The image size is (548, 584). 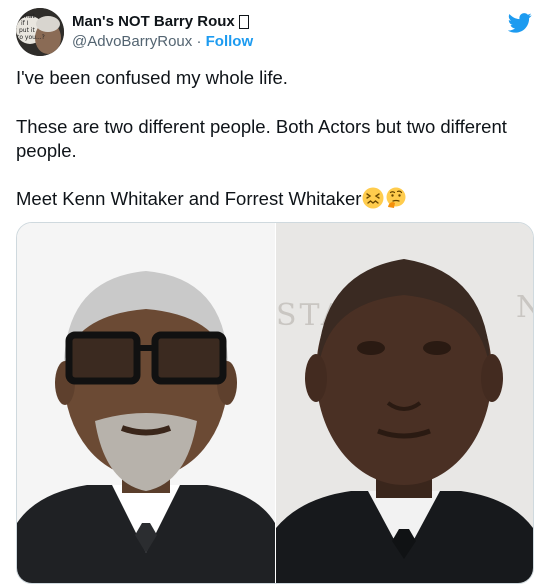 I want to click on tweet-paragraph-1: I've been confused my whole life., so click(x=152, y=77).